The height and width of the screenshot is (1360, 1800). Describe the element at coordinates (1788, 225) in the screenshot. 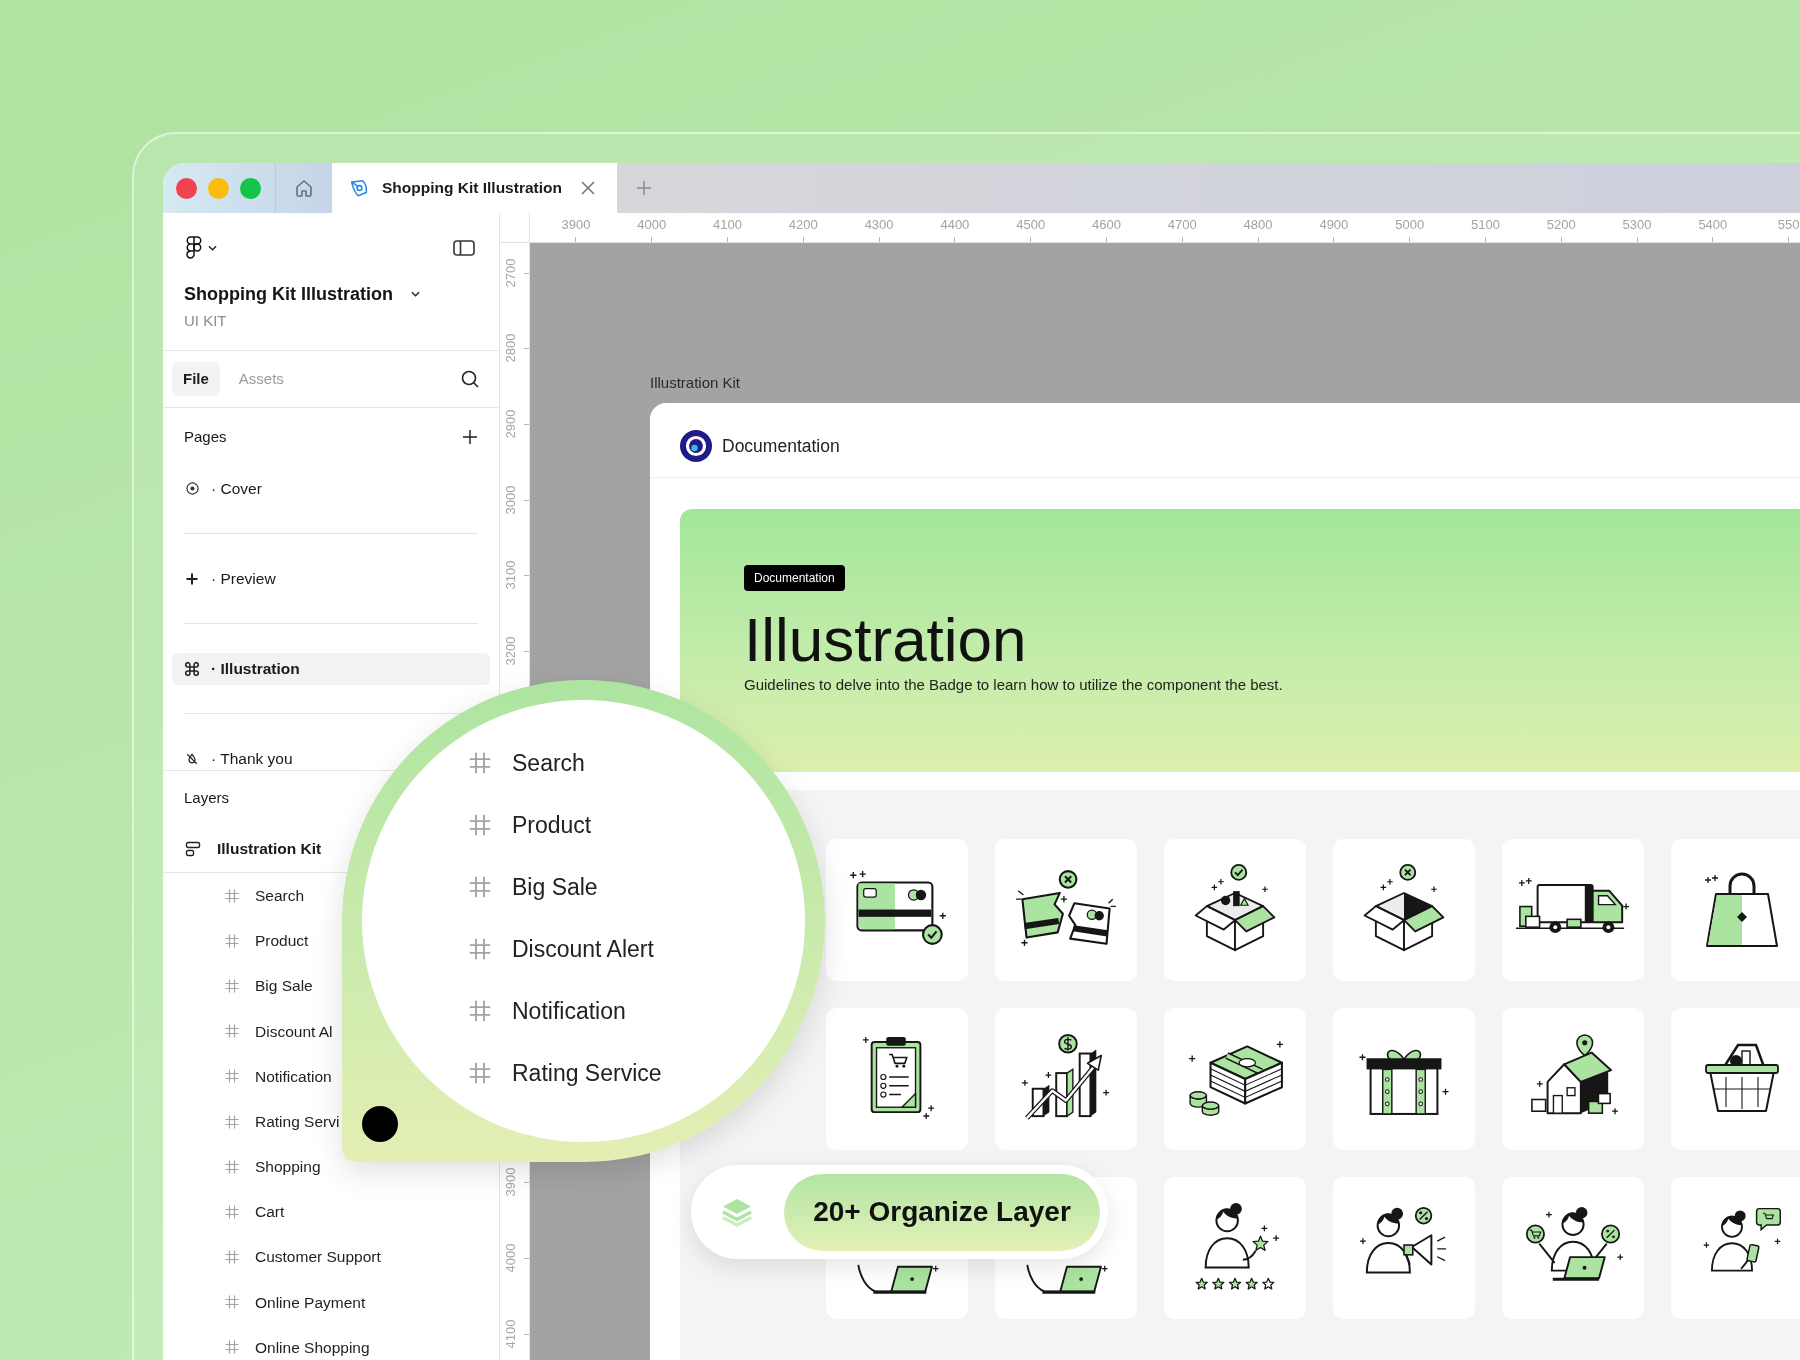

I see `ruler-label: 550` at that location.